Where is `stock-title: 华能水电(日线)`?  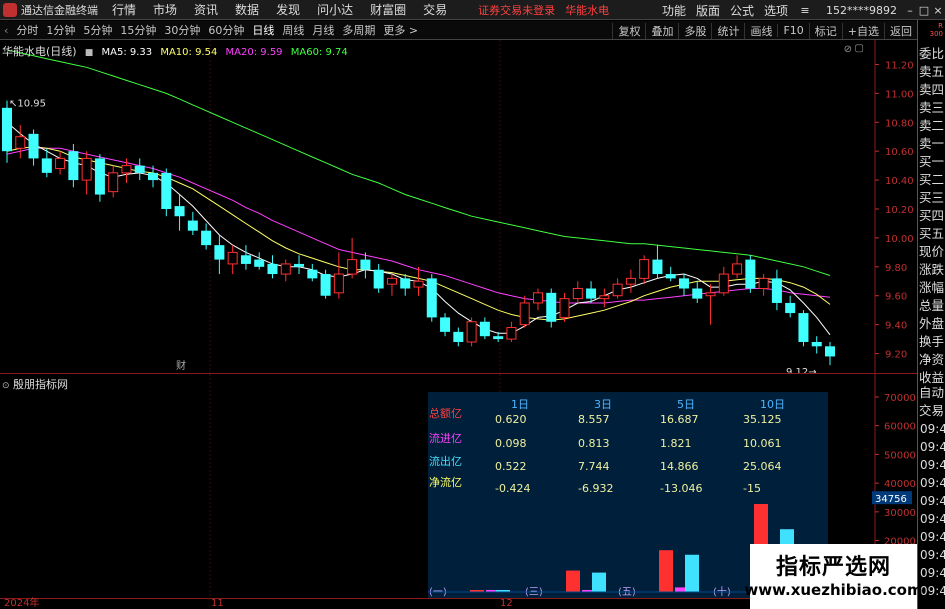
stock-title: 华能水电(日线) is located at coordinates (39, 51).